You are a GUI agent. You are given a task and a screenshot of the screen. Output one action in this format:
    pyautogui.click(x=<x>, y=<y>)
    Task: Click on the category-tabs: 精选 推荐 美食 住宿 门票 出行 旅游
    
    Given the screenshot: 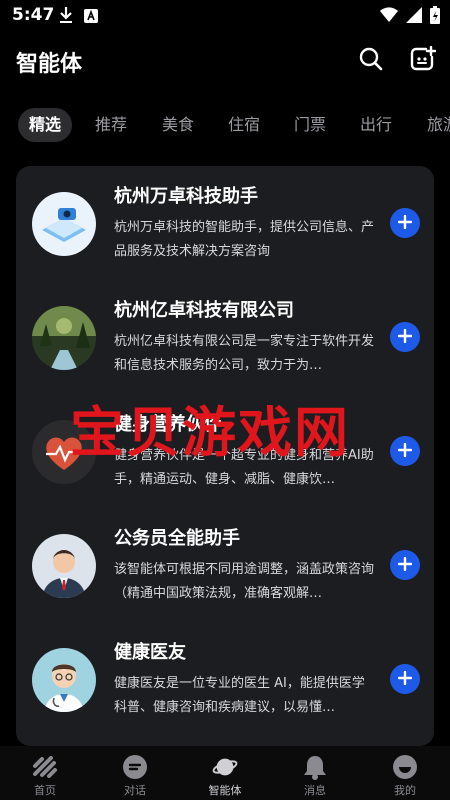 What is the action you would take?
    pyautogui.click(x=225, y=126)
    